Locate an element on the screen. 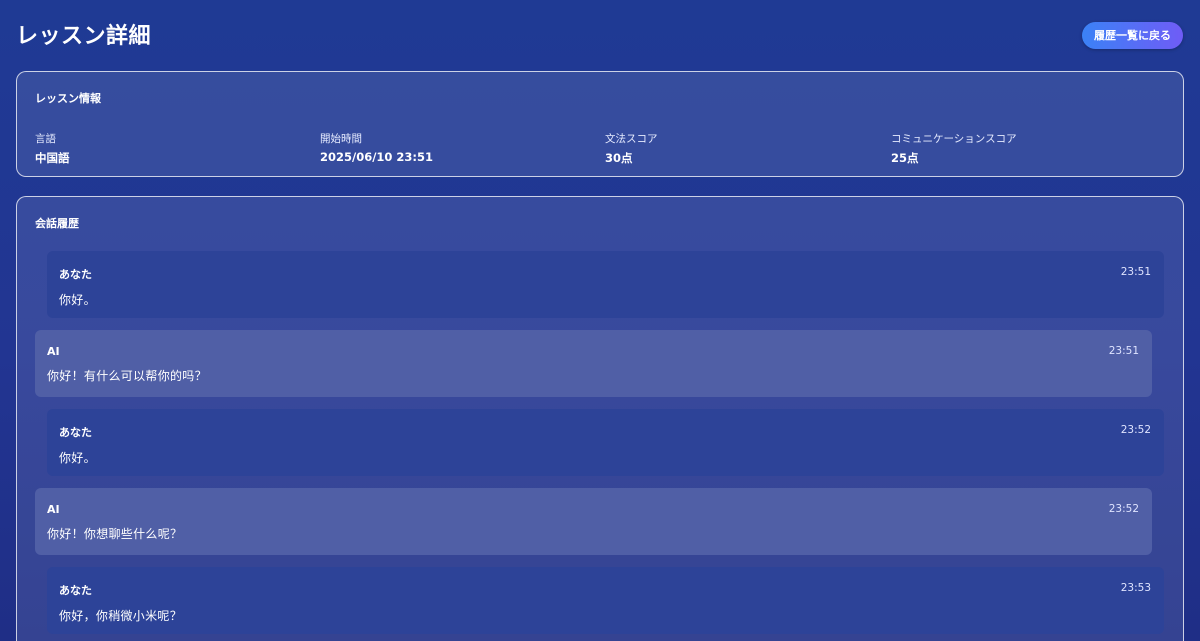 The height and width of the screenshot is (641, 1200). message-user: あなた 23:53 你好，你稍微小米呢？ is located at coordinates (605, 600).